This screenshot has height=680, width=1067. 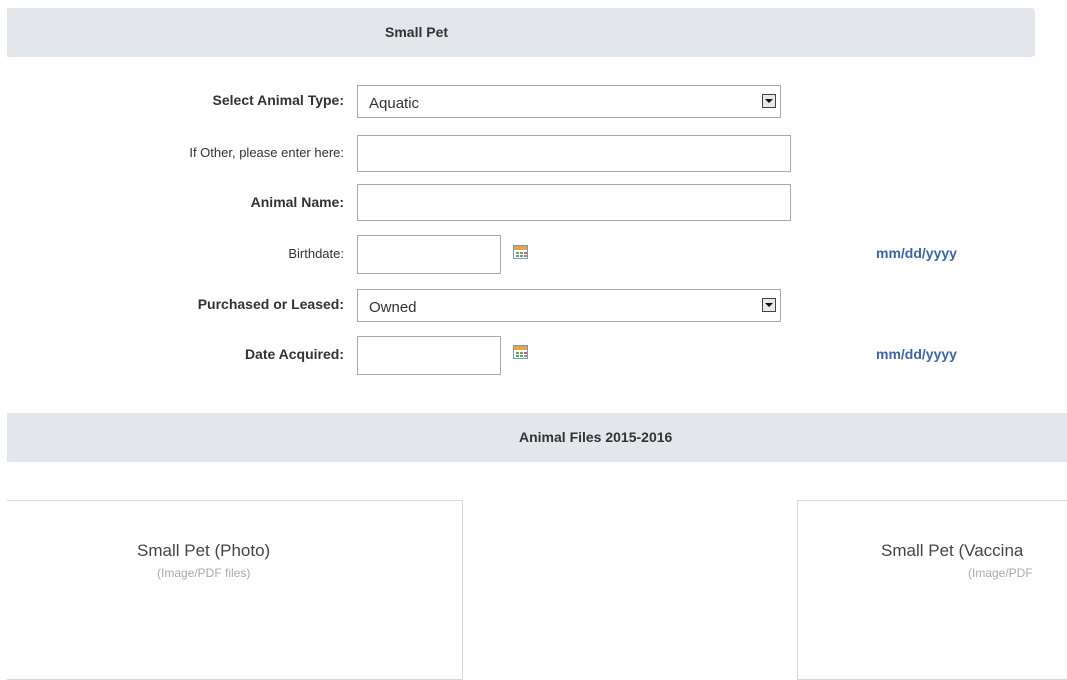 What do you see at coordinates (316, 253) in the screenshot?
I see `birthdate-label: Birthdate:` at bounding box center [316, 253].